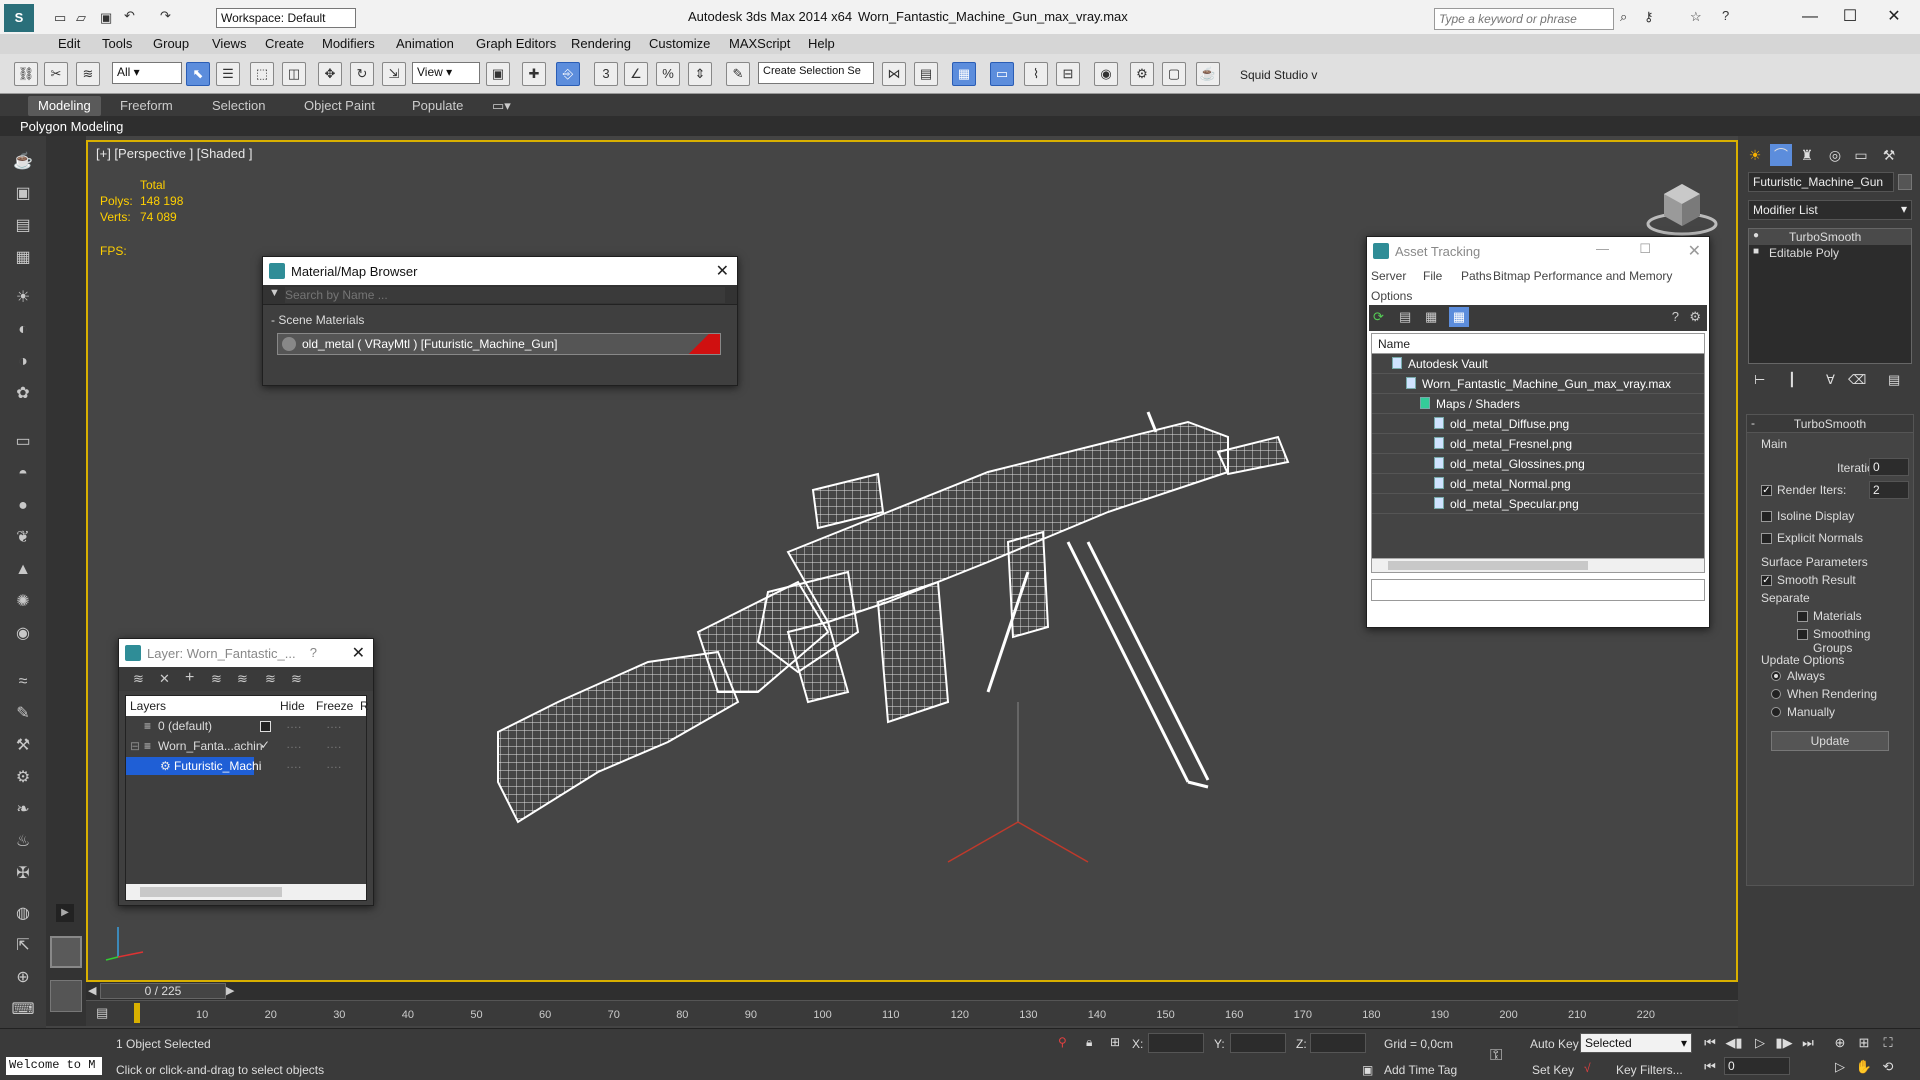  What do you see at coordinates (1830, 741) in the screenshot?
I see `update-button: Update` at bounding box center [1830, 741].